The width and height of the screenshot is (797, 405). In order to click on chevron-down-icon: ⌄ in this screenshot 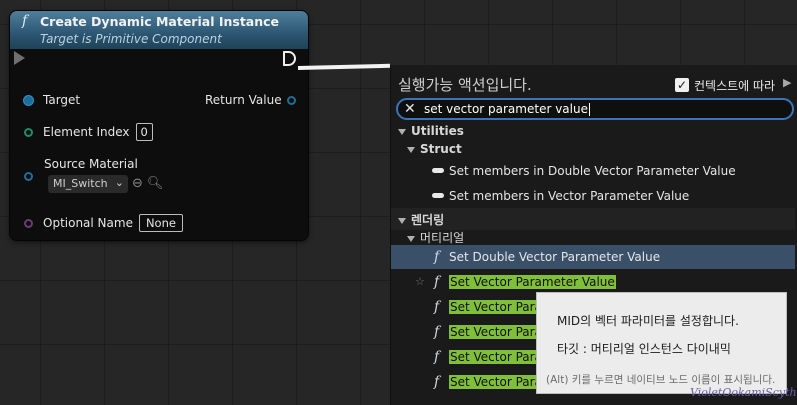, I will do `click(119, 182)`.